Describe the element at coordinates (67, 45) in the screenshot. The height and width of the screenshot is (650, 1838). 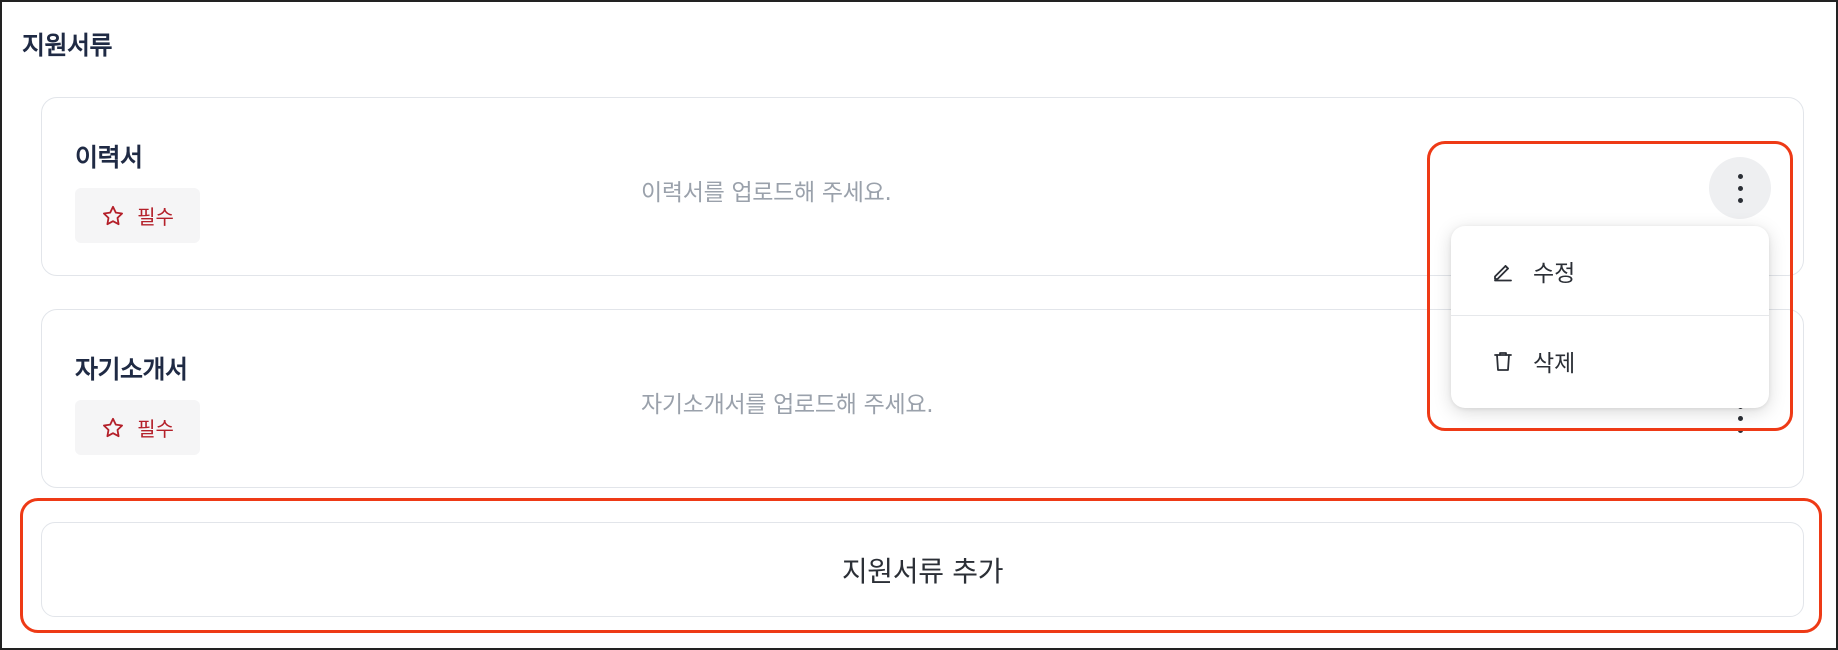
I see `section-title: 지원서류` at that location.